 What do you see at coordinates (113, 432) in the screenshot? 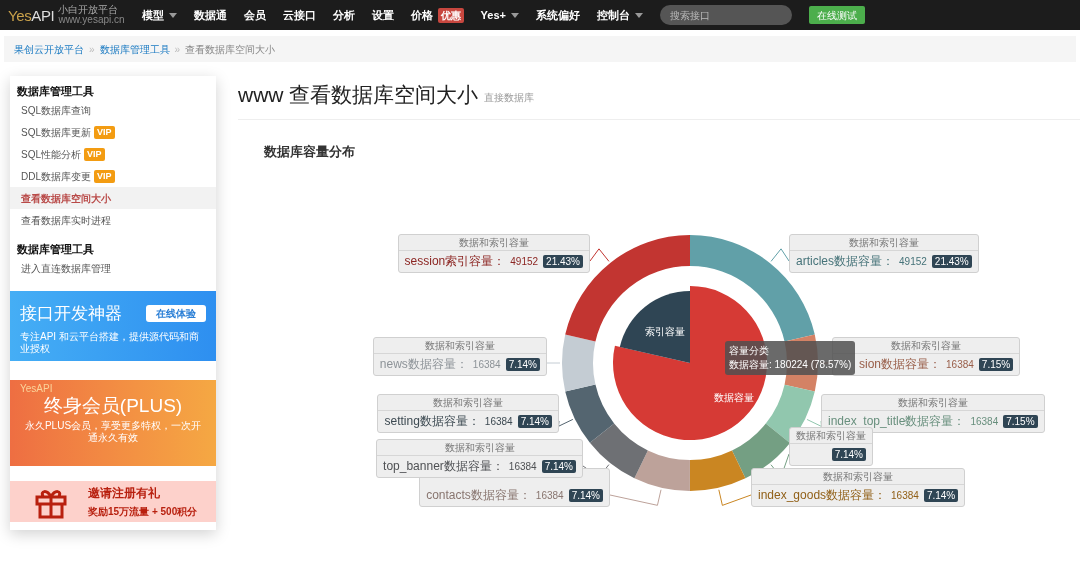
I see `banner-subtitle: 永久PLUS会员，享受更多特权，一次开通永久有效` at bounding box center [113, 432].